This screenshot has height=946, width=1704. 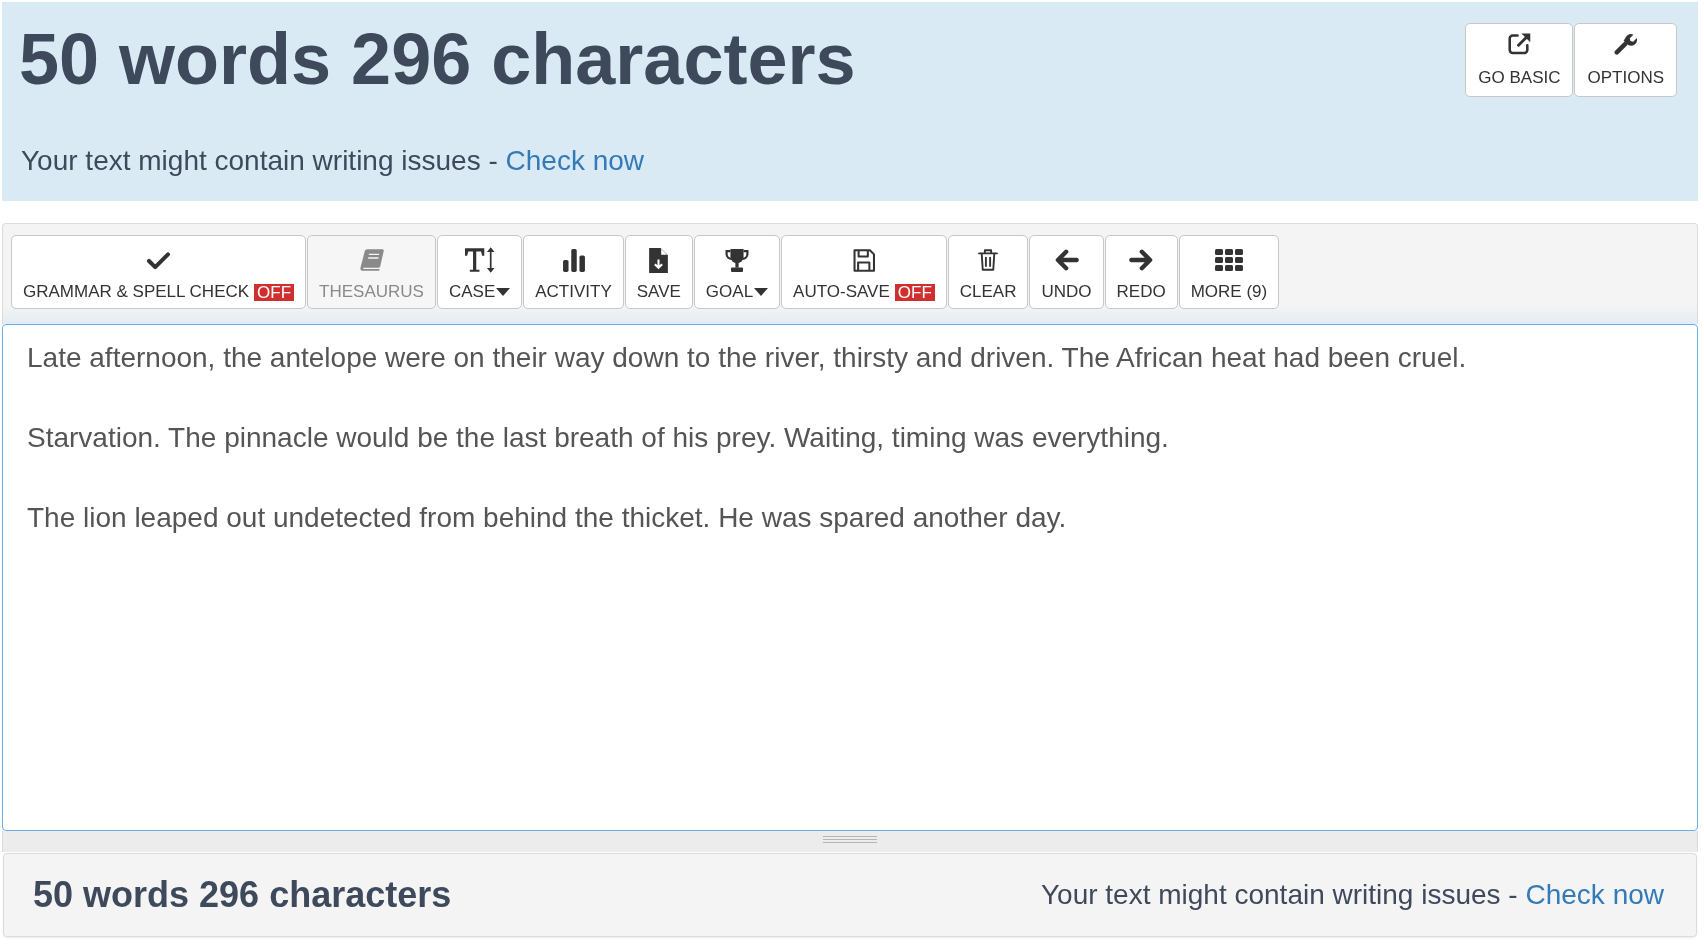 I want to click on grid-icon, so click(x=1228, y=260).